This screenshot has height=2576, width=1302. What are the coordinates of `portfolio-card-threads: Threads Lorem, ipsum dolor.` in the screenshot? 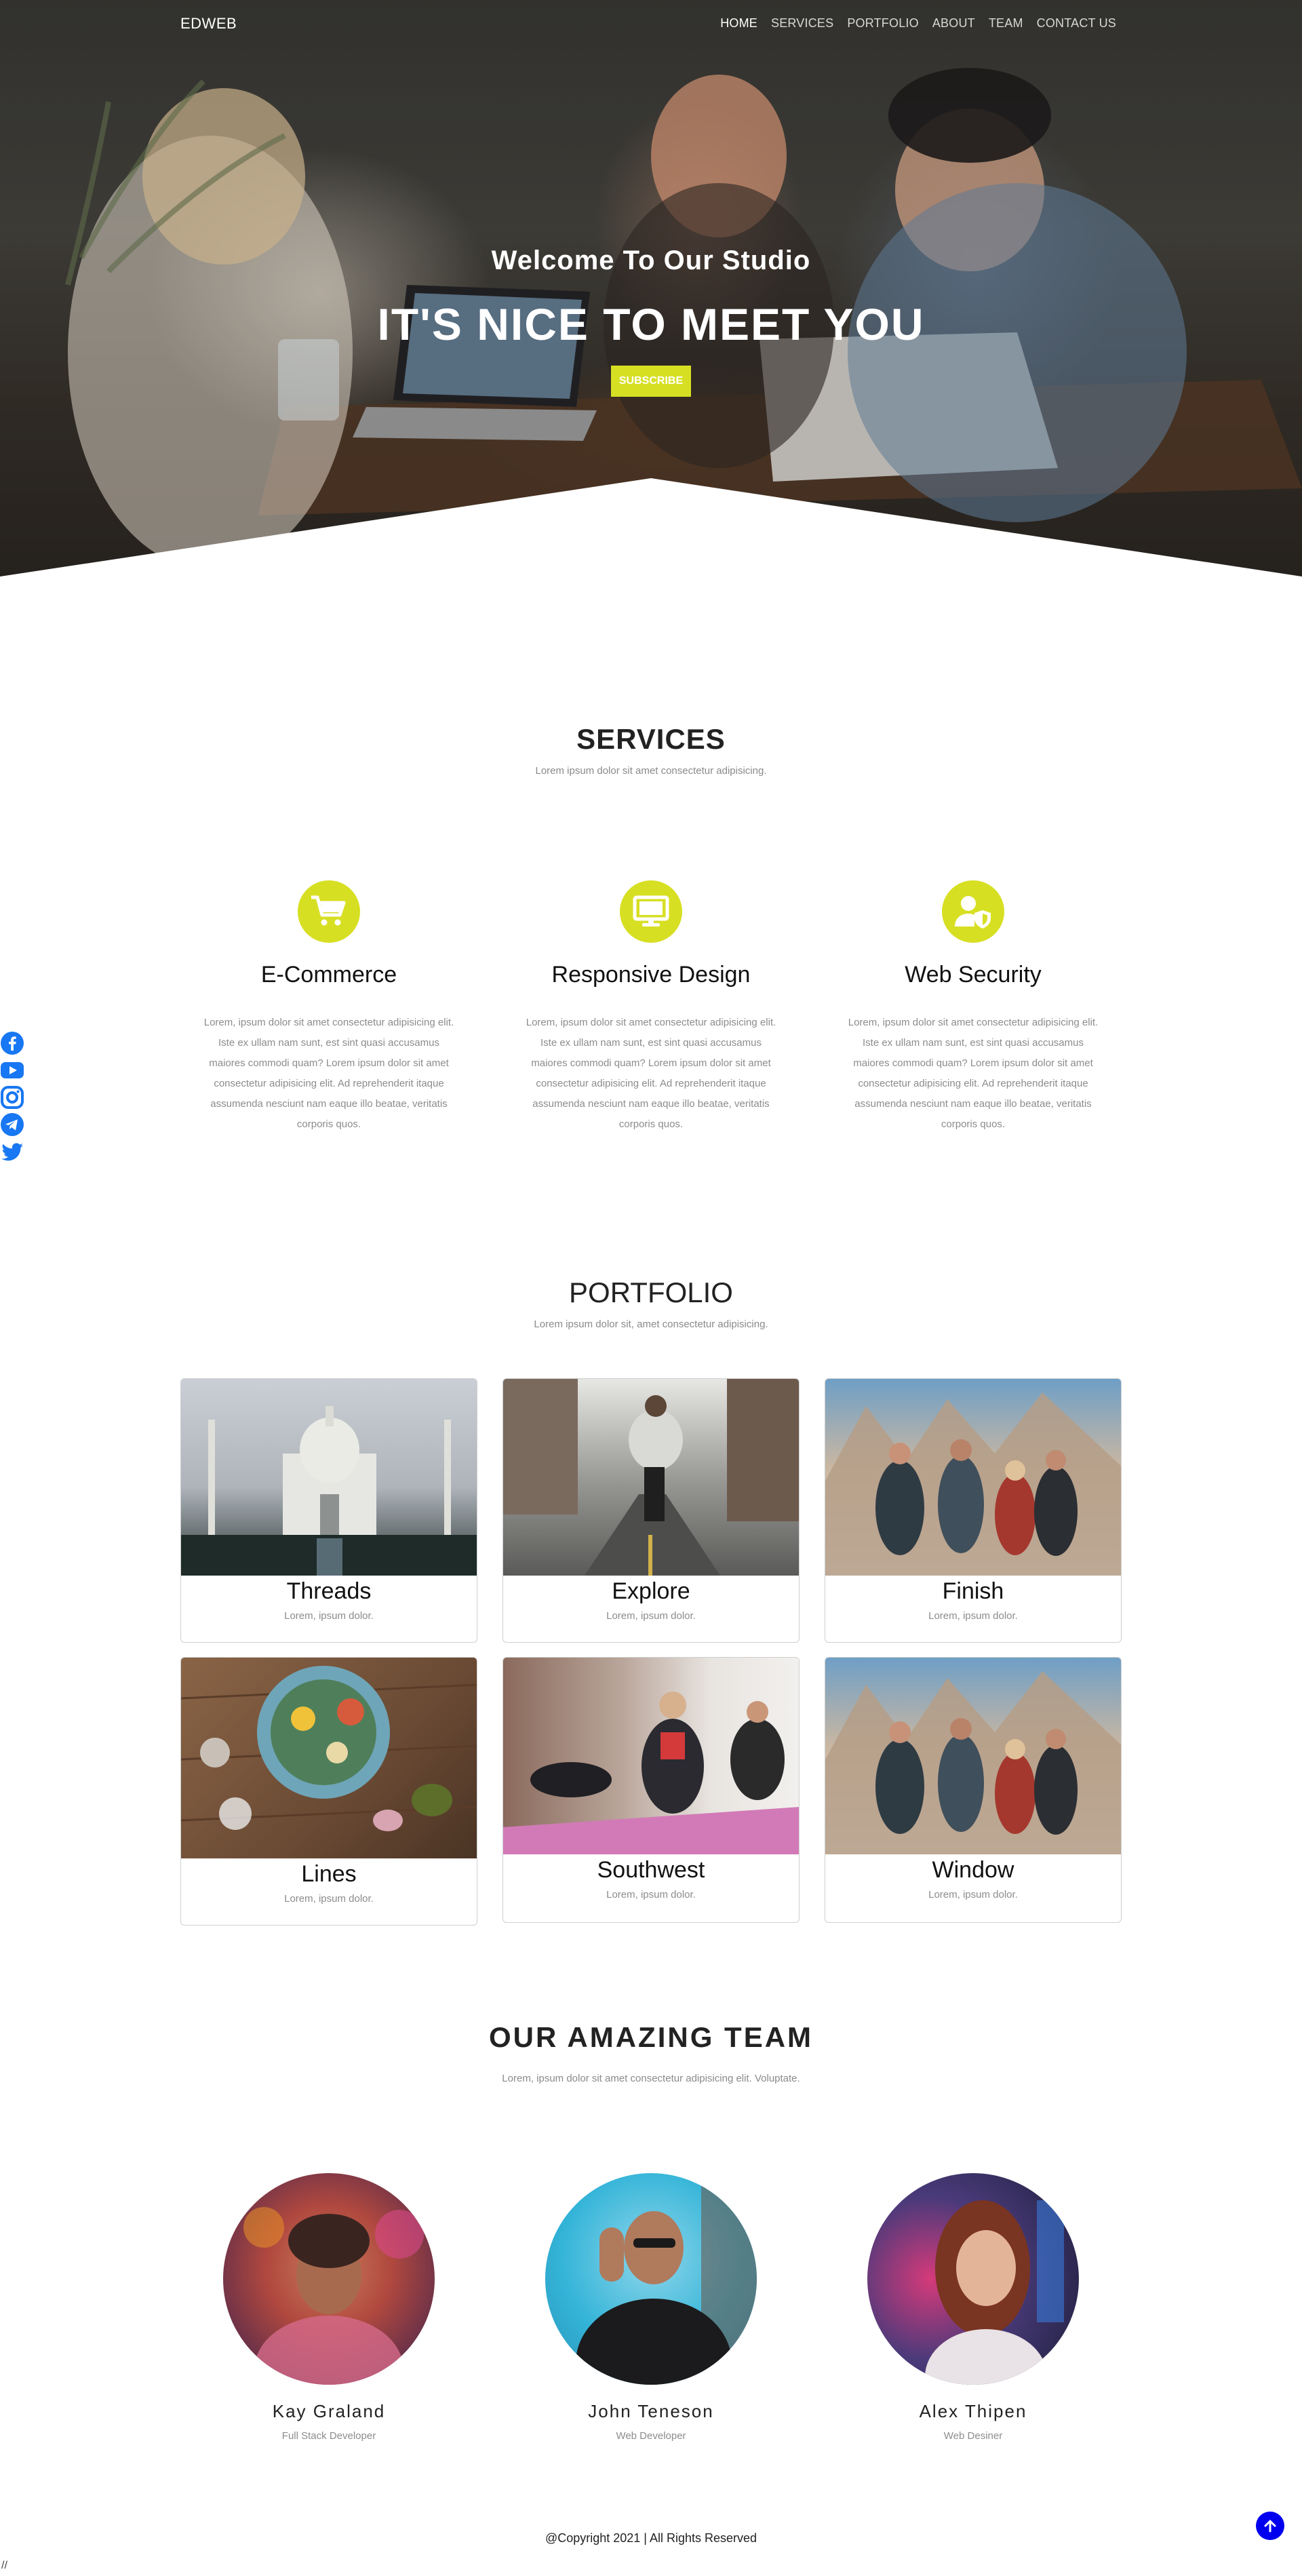 It's located at (328, 1510).